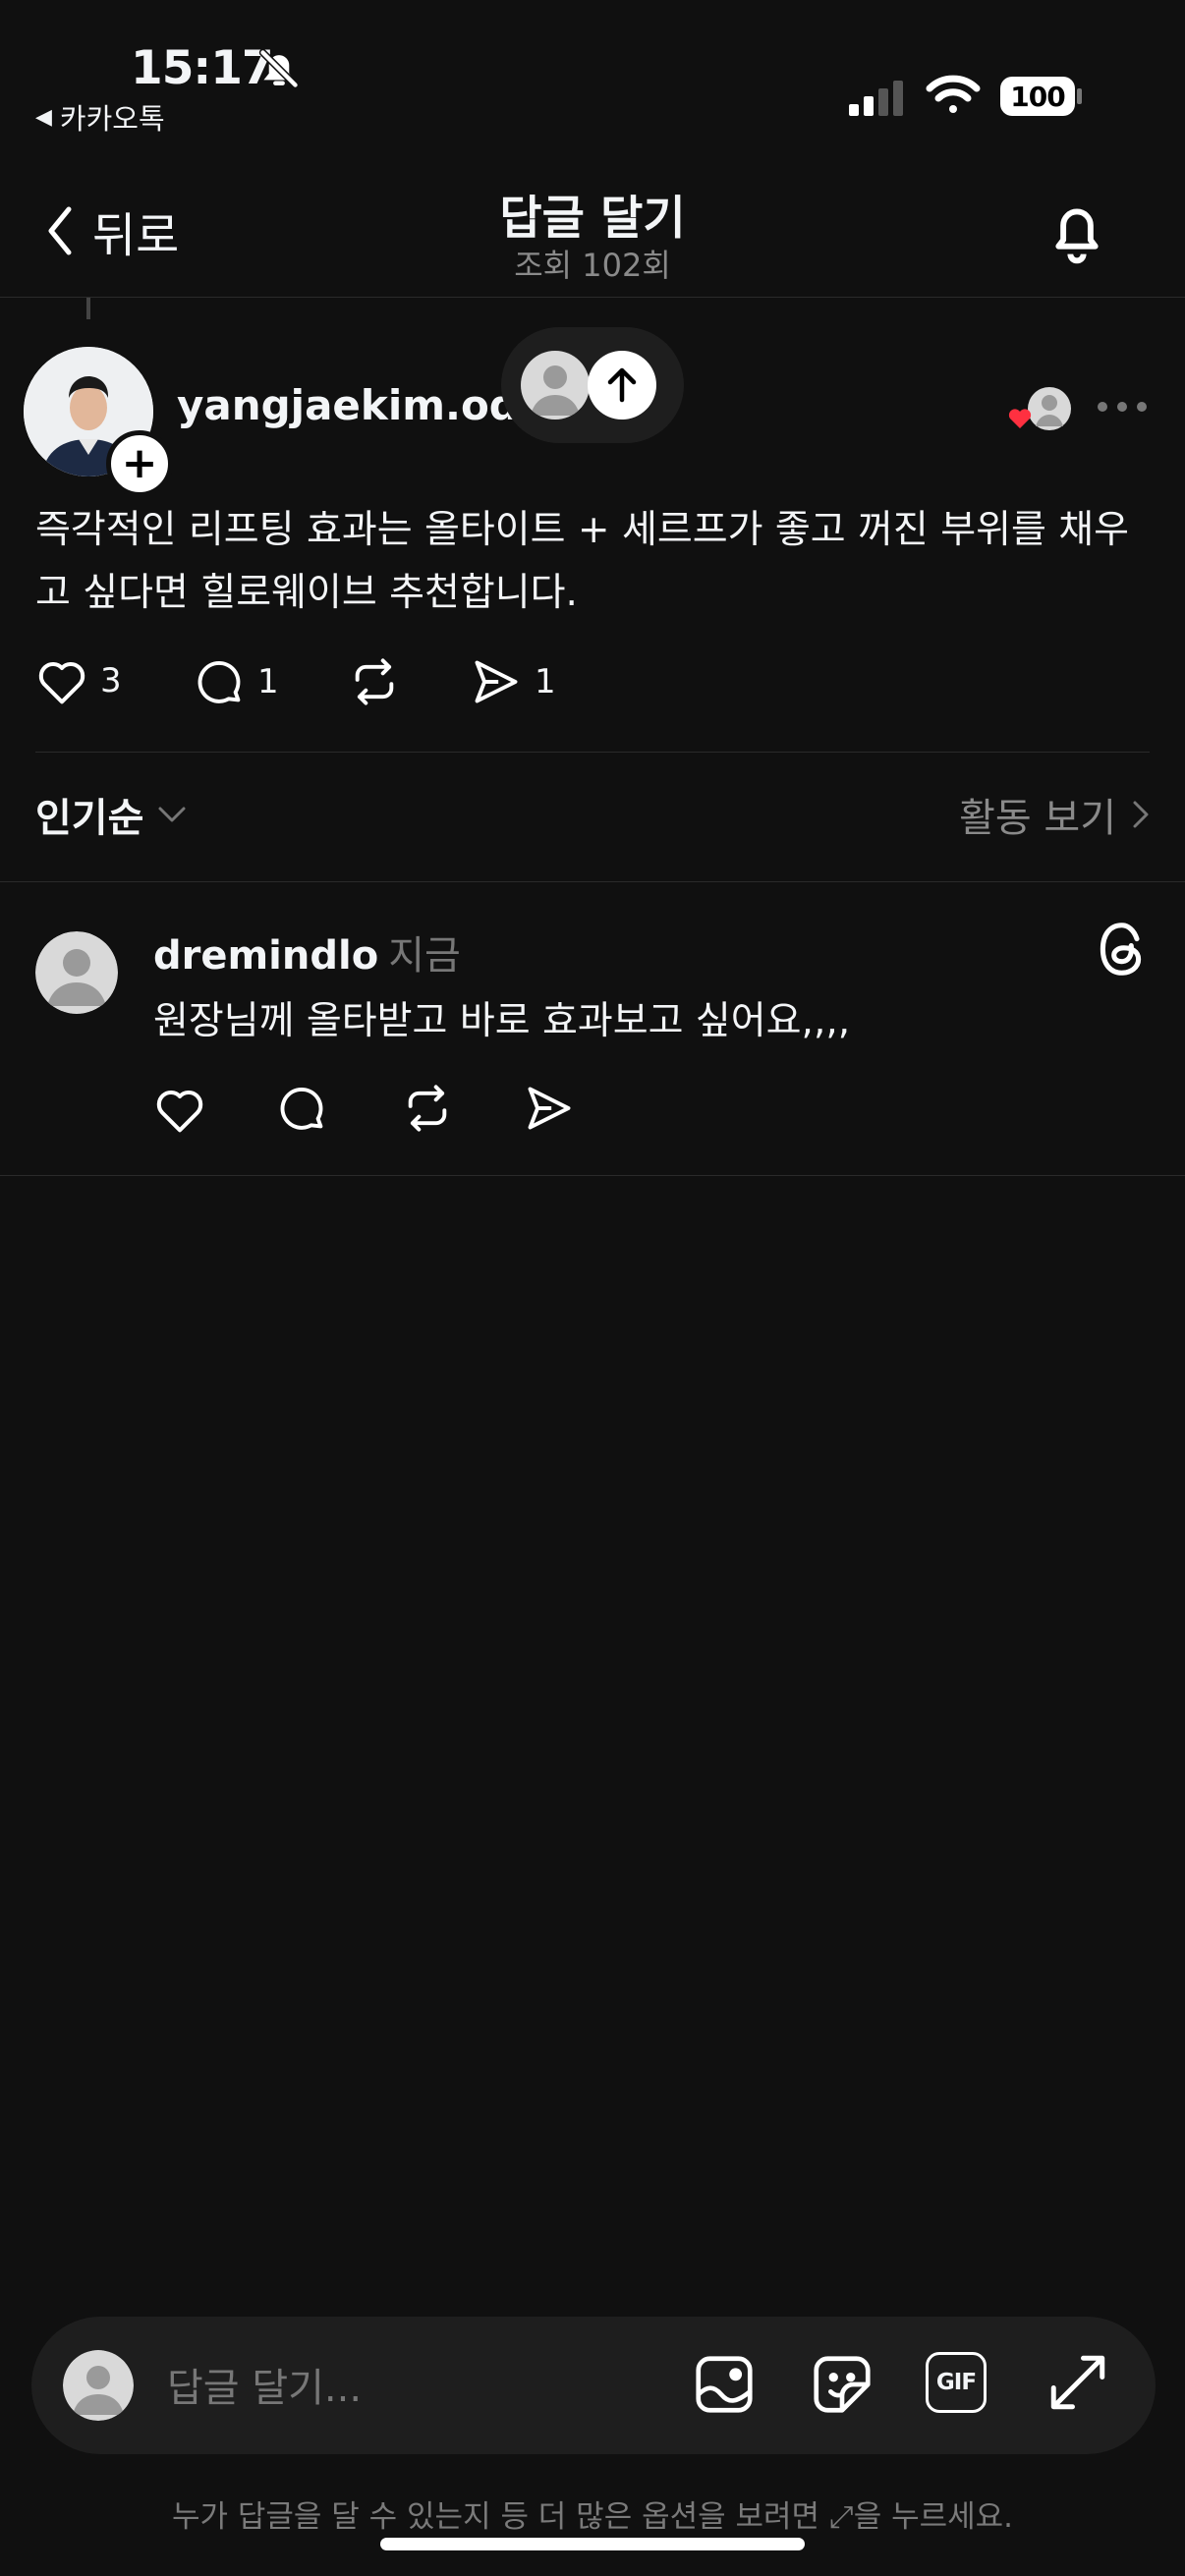 The image size is (1185, 2576). Describe the element at coordinates (1038, 96) in the screenshot. I see `battery-indicator: 100` at that location.